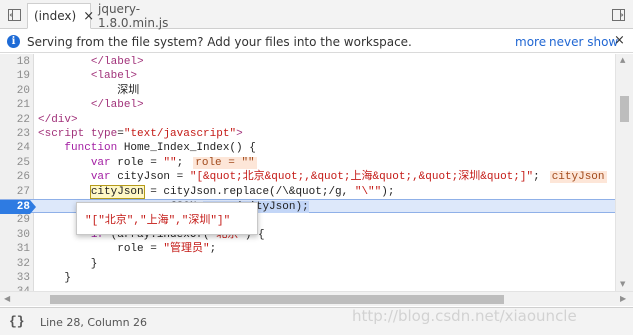  Describe the element at coordinates (307, 134) in the screenshot. I see `code-line: 23 <script type="text/javascript">` at that location.